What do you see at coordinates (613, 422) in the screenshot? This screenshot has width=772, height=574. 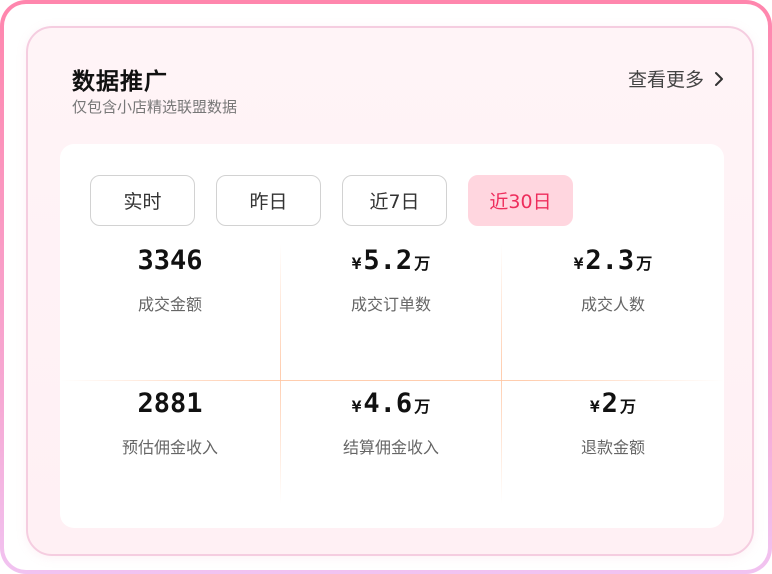 I see `metric-refund-amount: ¥2 万 退款金额` at bounding box center [613, 422].